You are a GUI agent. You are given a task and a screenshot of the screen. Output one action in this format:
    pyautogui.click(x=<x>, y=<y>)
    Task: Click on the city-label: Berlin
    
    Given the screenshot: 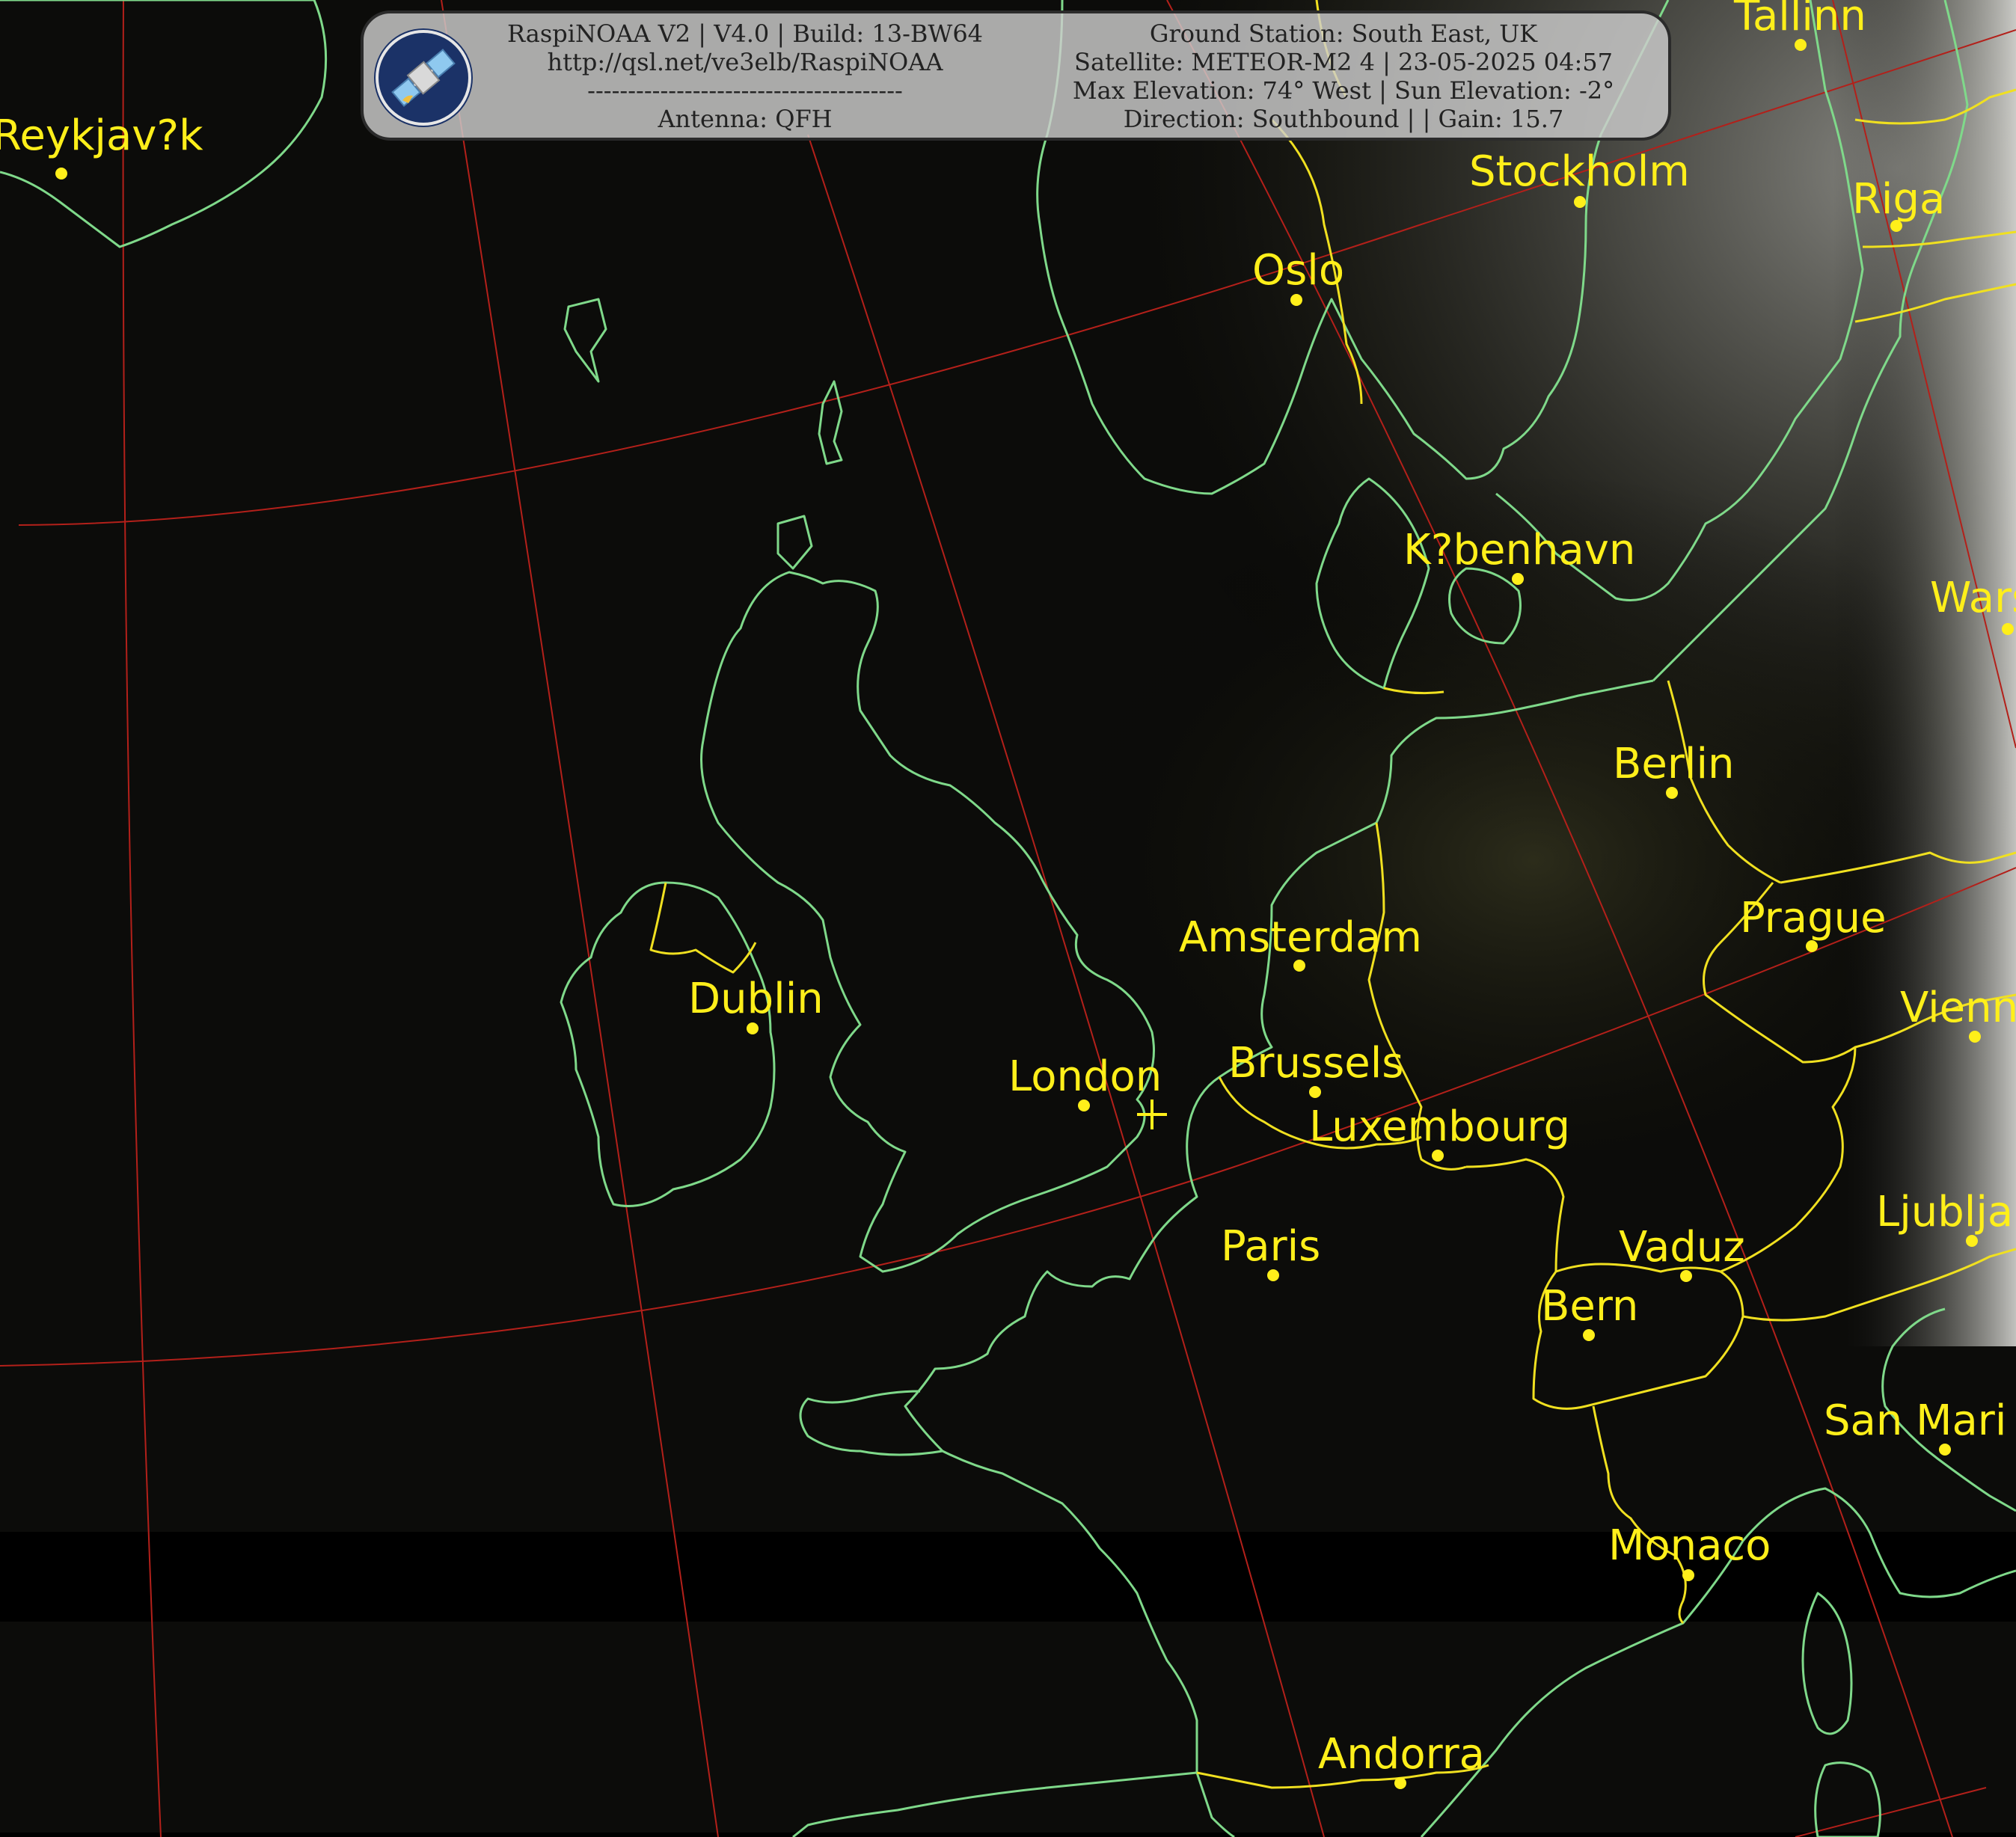 What is the action you would take?
    pyautogui.click(x=1674, y=764)
    